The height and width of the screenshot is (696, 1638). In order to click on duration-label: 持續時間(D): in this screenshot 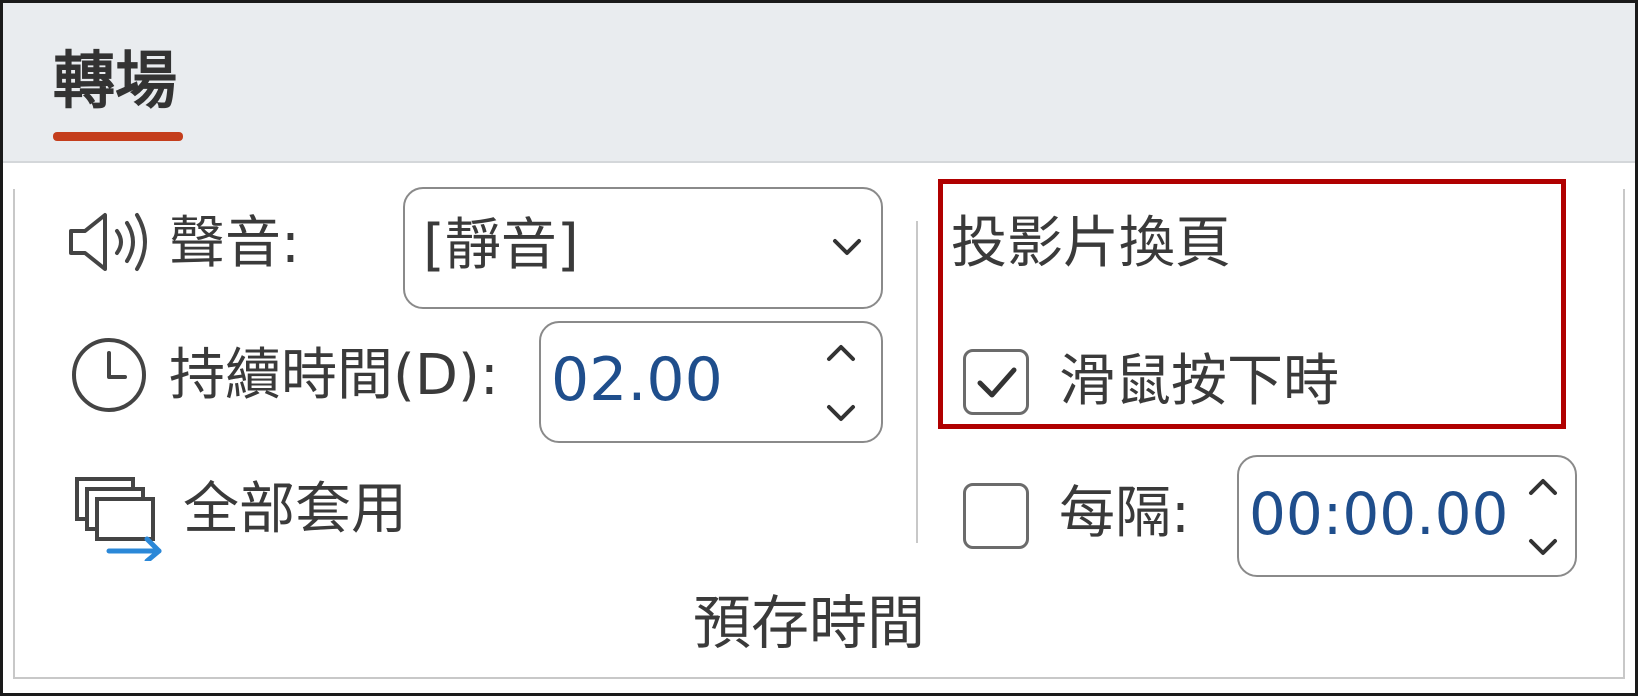, I will do `click(334, 375)`.